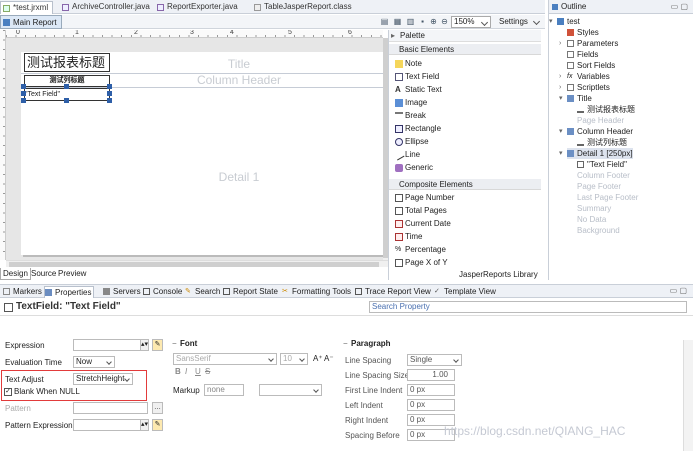 The width and height of the screenshot is (693, 451). What do you see at coordinates (384, 21) in the screenshot?
I see `layout-icon: ▤` at bounding box center [384, 21].